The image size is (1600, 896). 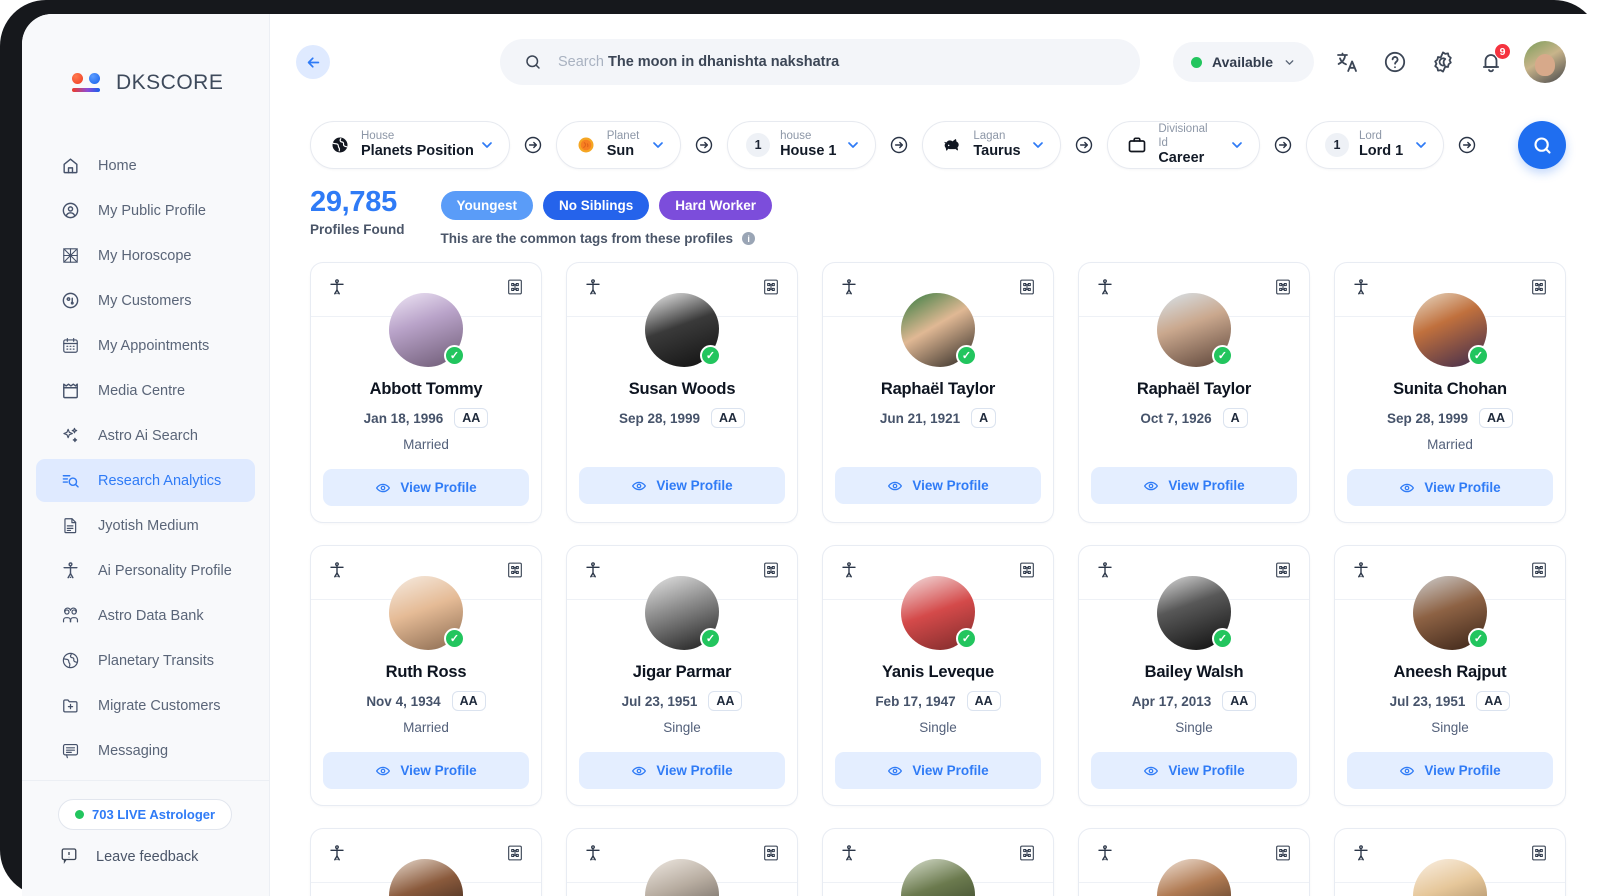 What do you see at coordinates (145, 570) in the screenshot?
I see `sidebar-item-ai-personality-profile: Ai Personality Profile` at bounding box center [145, 570].